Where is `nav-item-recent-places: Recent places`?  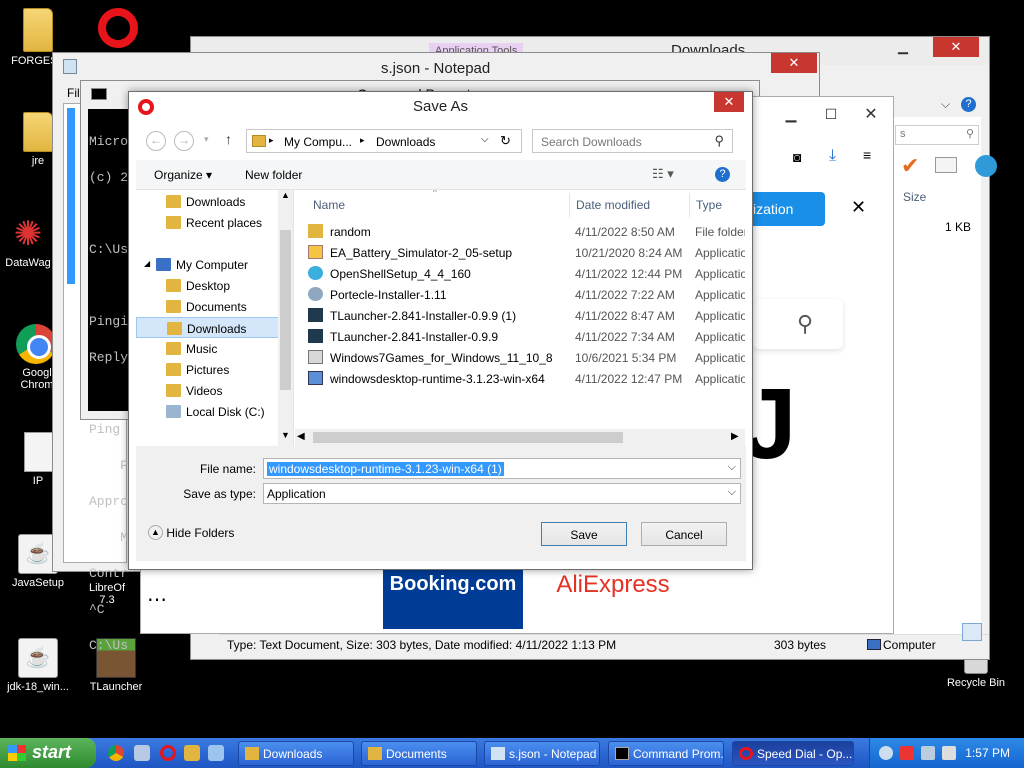 nav-item-recent-places: Recent places is located at coordinates (213, 222).